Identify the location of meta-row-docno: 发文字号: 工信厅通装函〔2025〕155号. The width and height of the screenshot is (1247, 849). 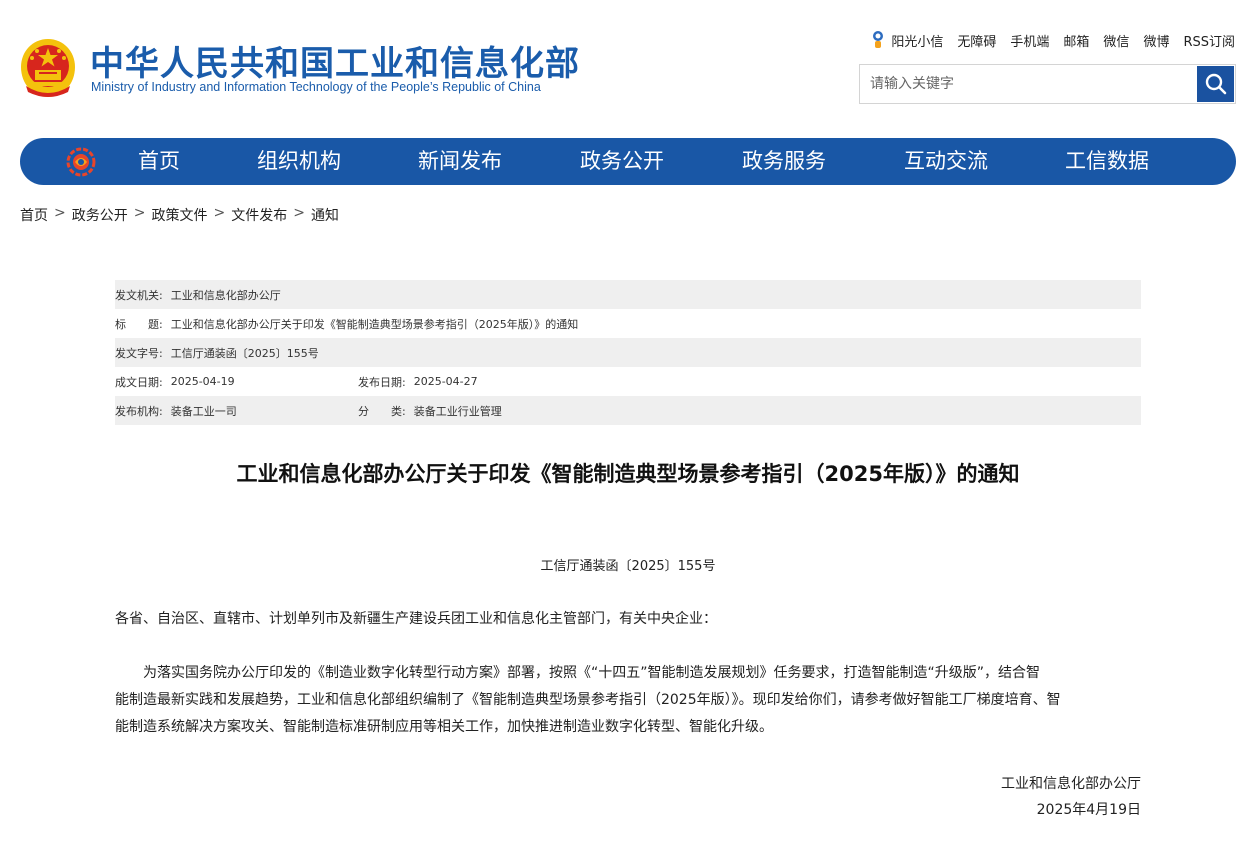
(628, 352).